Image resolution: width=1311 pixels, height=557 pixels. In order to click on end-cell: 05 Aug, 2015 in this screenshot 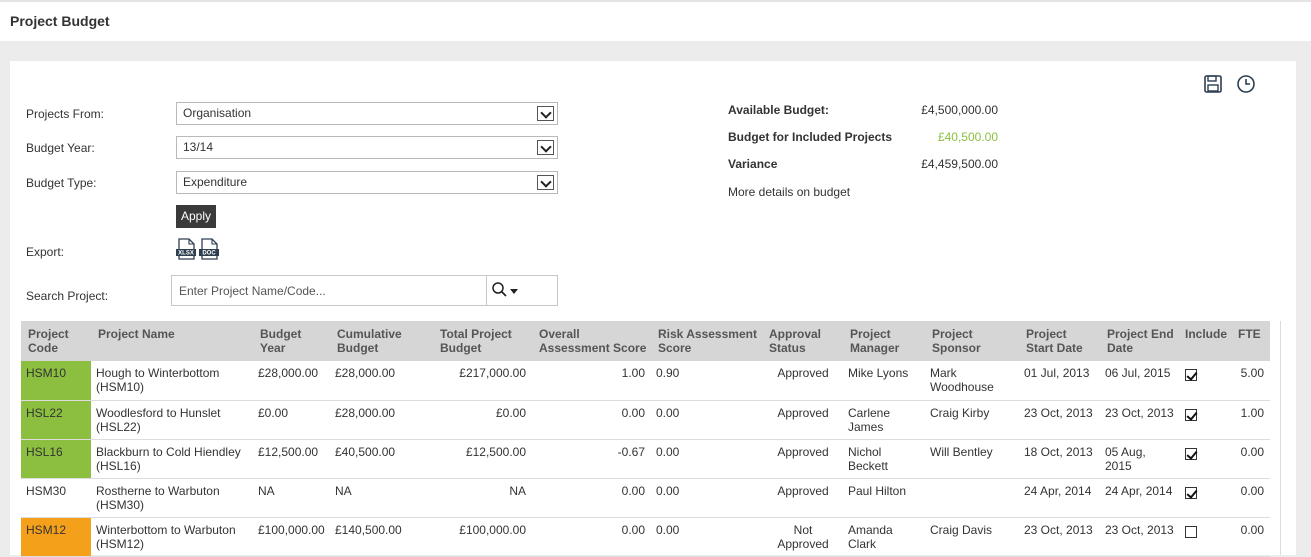, I will do `click(1139, 459)`.